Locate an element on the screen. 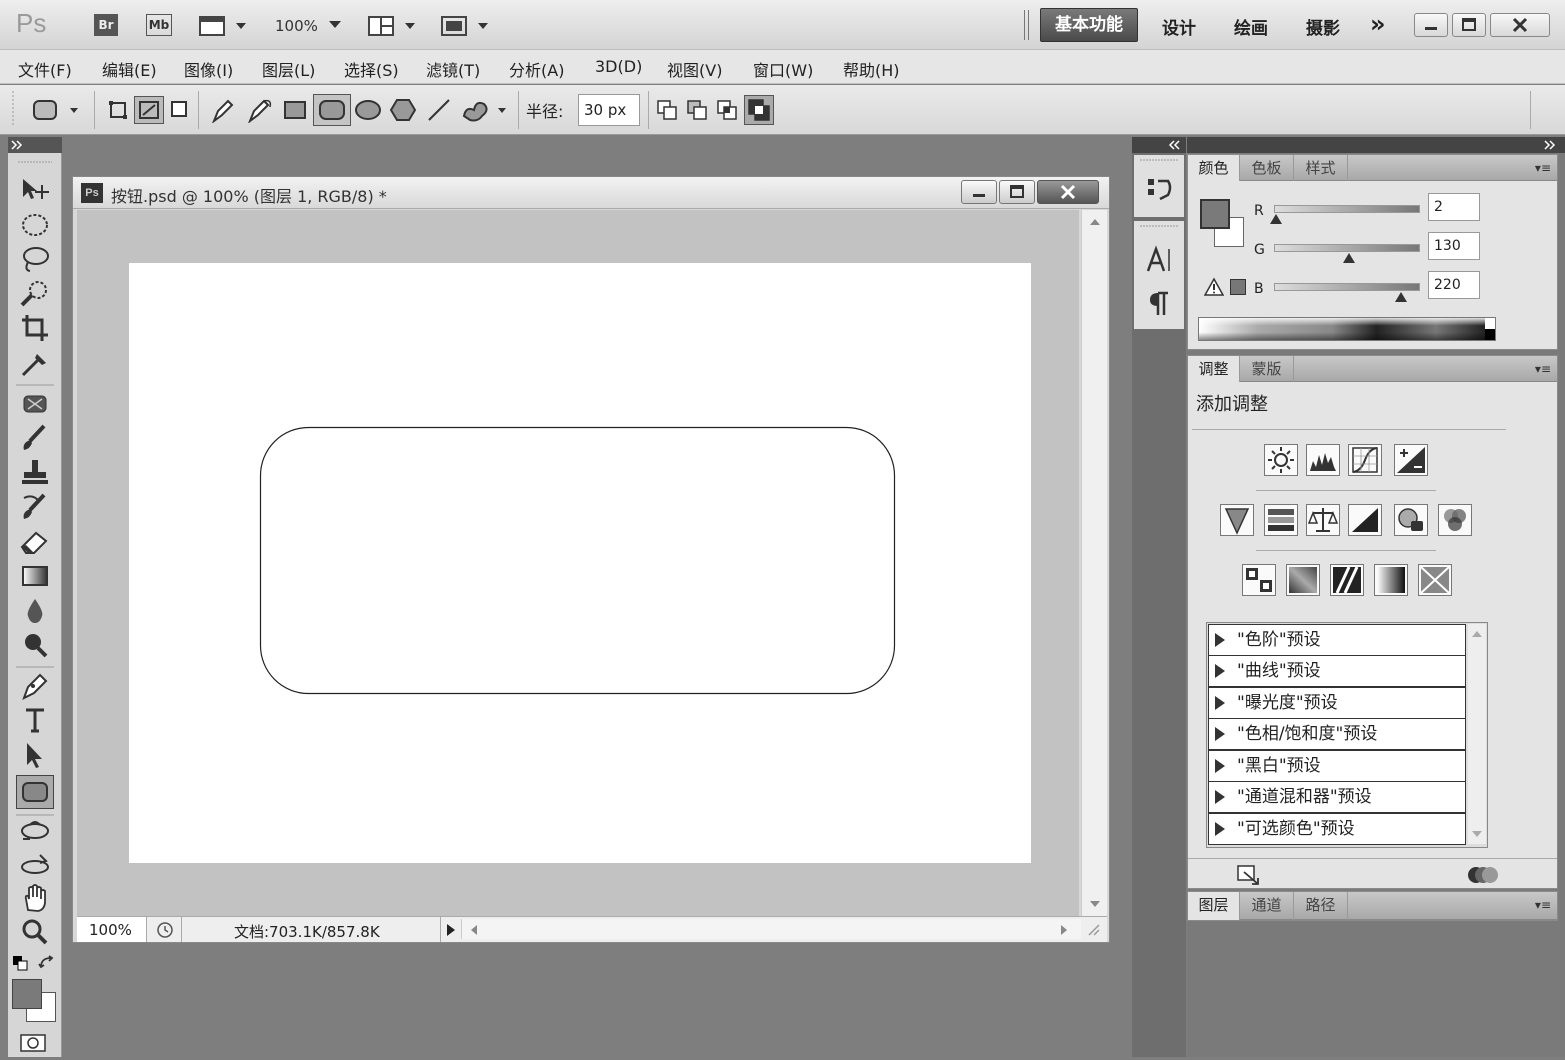 This screenshot has height=1060, width=1565. menu-3d: 3D(D) is located at coordinates (618, 66).